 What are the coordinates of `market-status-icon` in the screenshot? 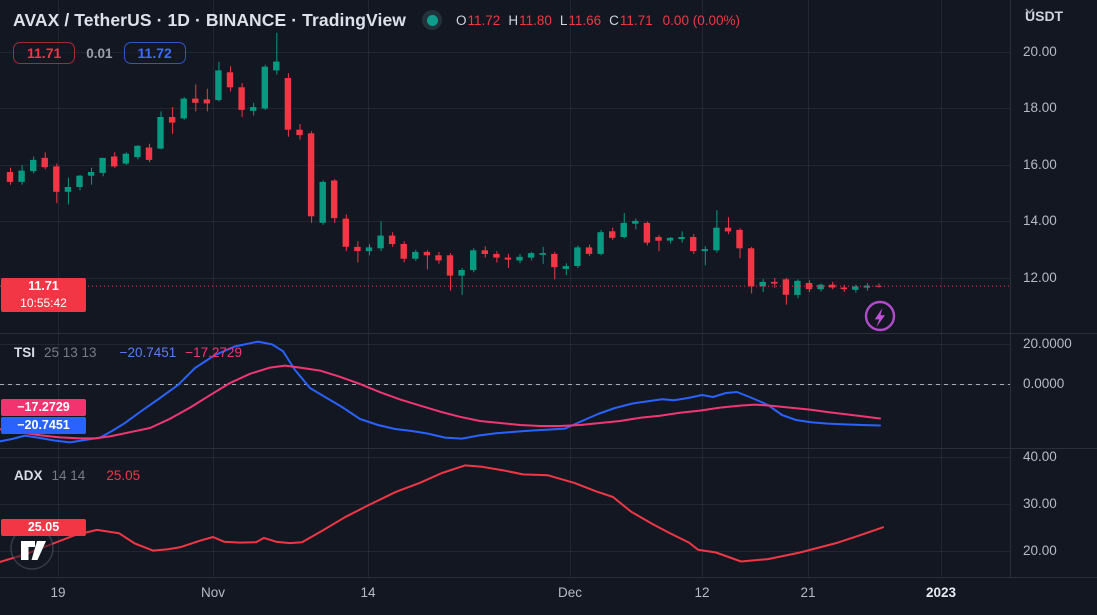 It's located at (432, 20).